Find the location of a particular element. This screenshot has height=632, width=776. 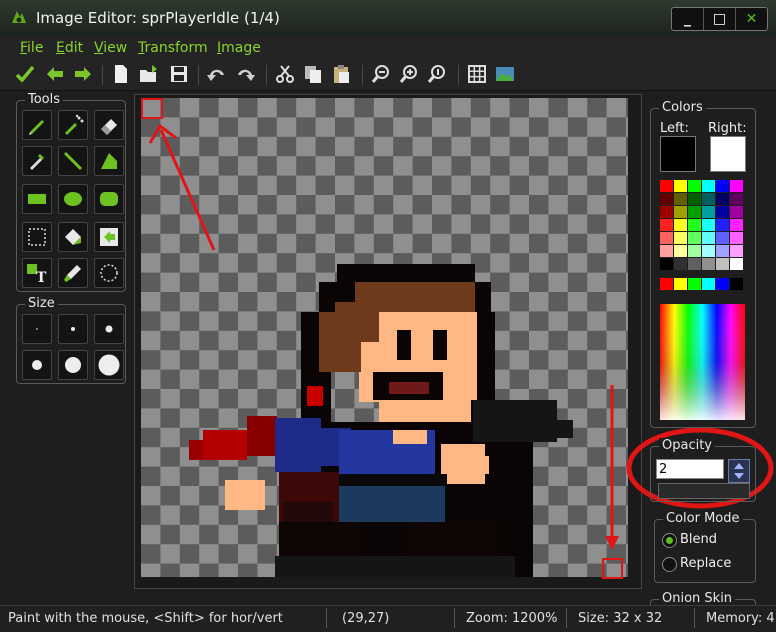

opacity-spinner is located at coordinates (739, 471).